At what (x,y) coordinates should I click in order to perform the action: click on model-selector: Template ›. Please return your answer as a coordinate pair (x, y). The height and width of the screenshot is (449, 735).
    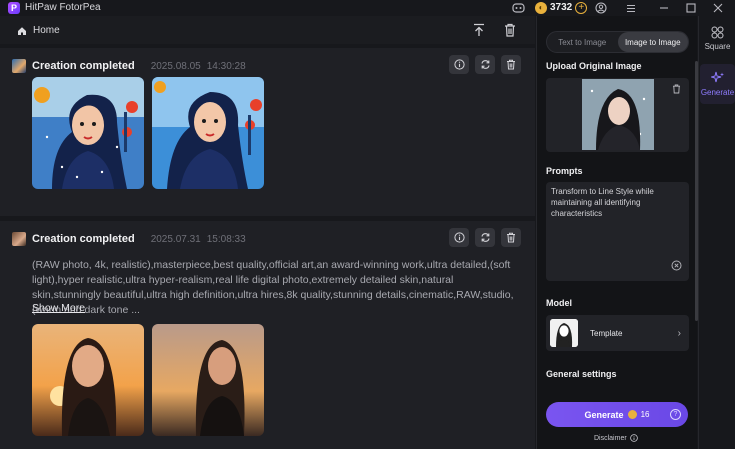
    Looking at the image, I should click on (617, 333).